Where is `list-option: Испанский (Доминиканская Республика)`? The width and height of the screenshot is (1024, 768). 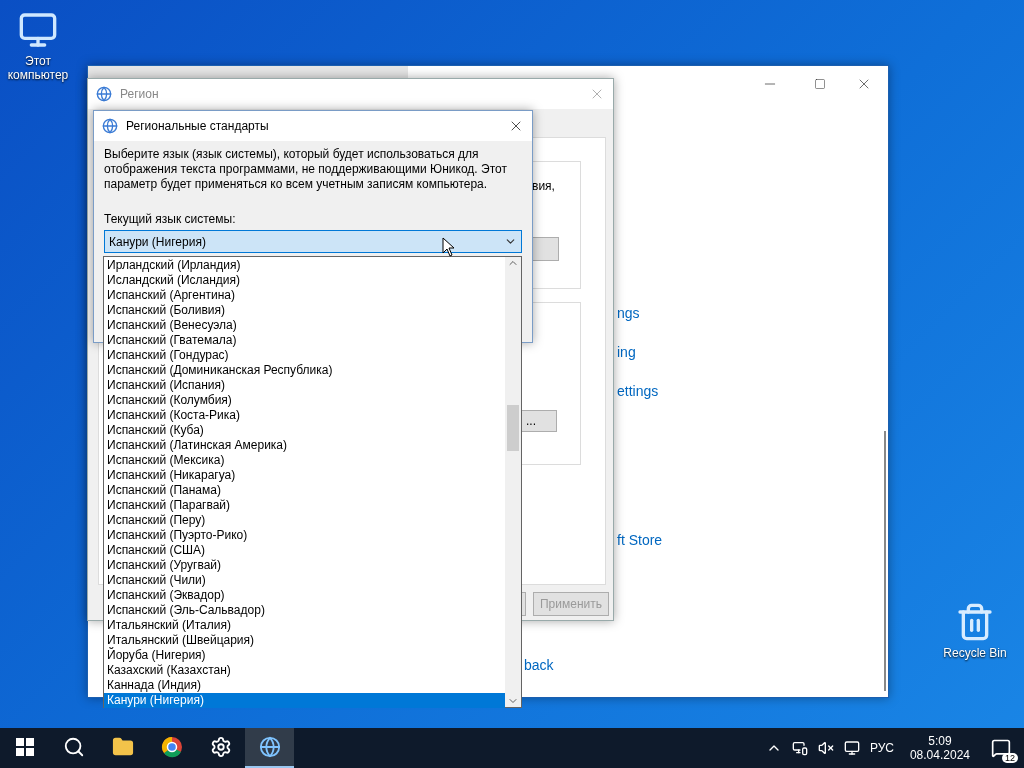
list-option: Испанский (Доминиканская Республика) is located at coordinates (304, 370).